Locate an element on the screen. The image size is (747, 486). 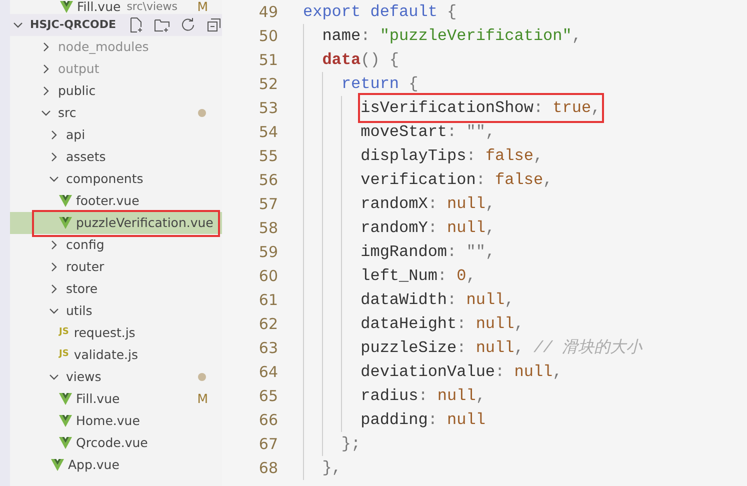
file-row: puzzleVerification.vue is located at coordinates (116, 223).